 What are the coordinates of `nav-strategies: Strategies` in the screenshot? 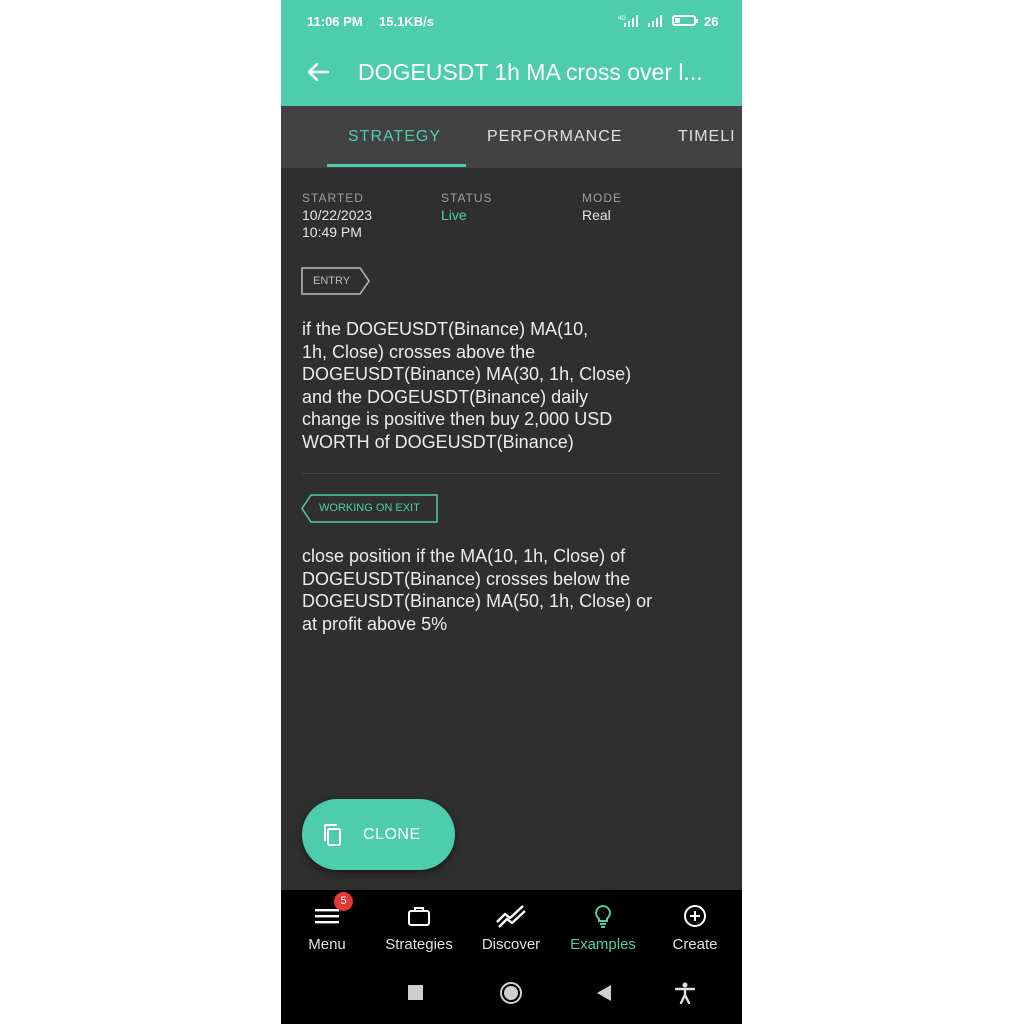 It's located at (419, 925).